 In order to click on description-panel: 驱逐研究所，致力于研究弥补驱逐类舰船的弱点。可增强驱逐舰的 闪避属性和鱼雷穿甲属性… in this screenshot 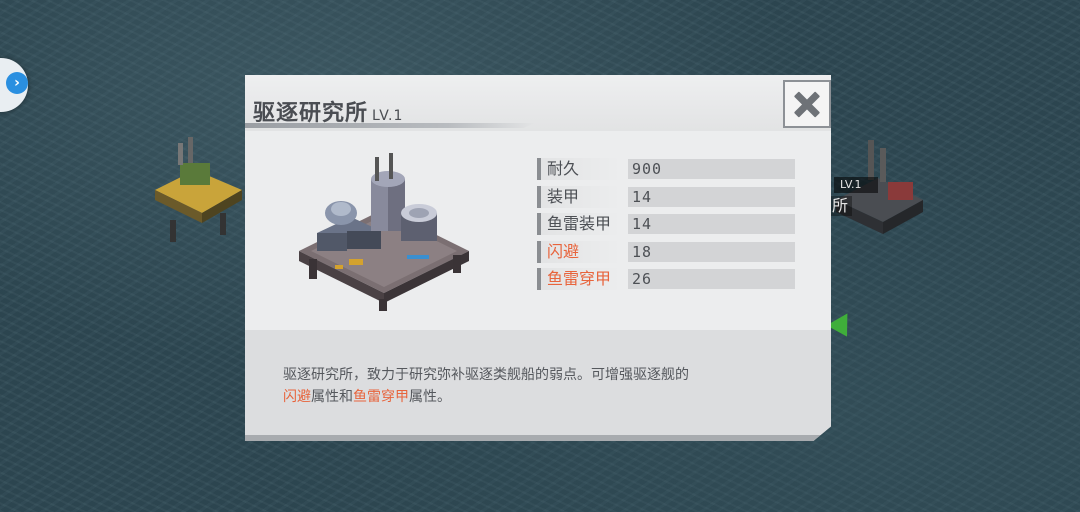, I will do `click(538, 382)`.